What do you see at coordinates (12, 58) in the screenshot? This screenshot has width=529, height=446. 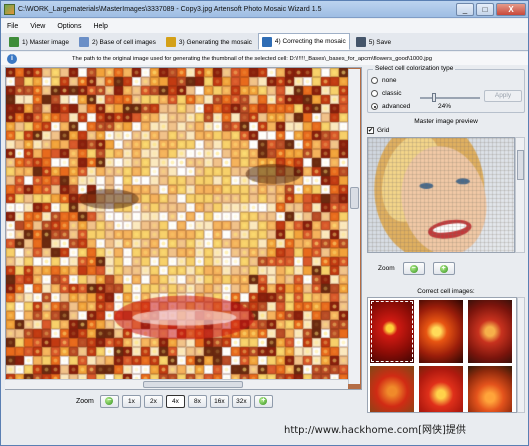 I see `info-icon: i` at bounding box center [12, 58].